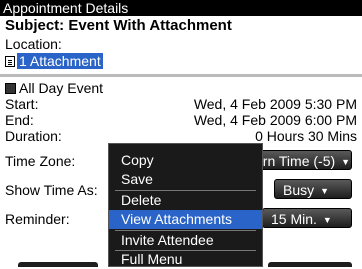  Describe the element at coordinates (22, 104) in the screenshot. I see `start-label: Start:` at that location.